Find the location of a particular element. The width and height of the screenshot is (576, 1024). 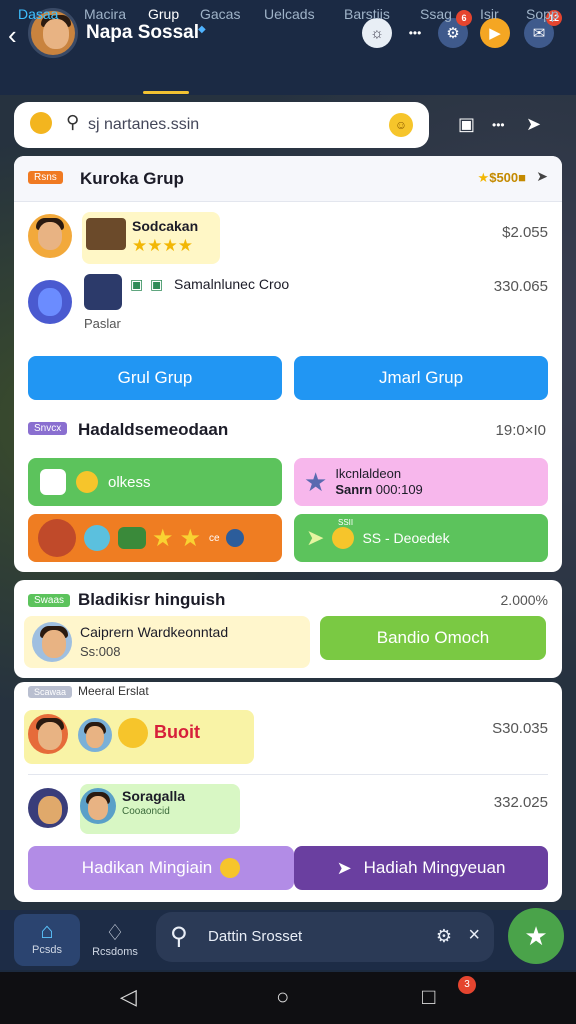

bell-icon: ♢ is located at coordinates (115, 932).